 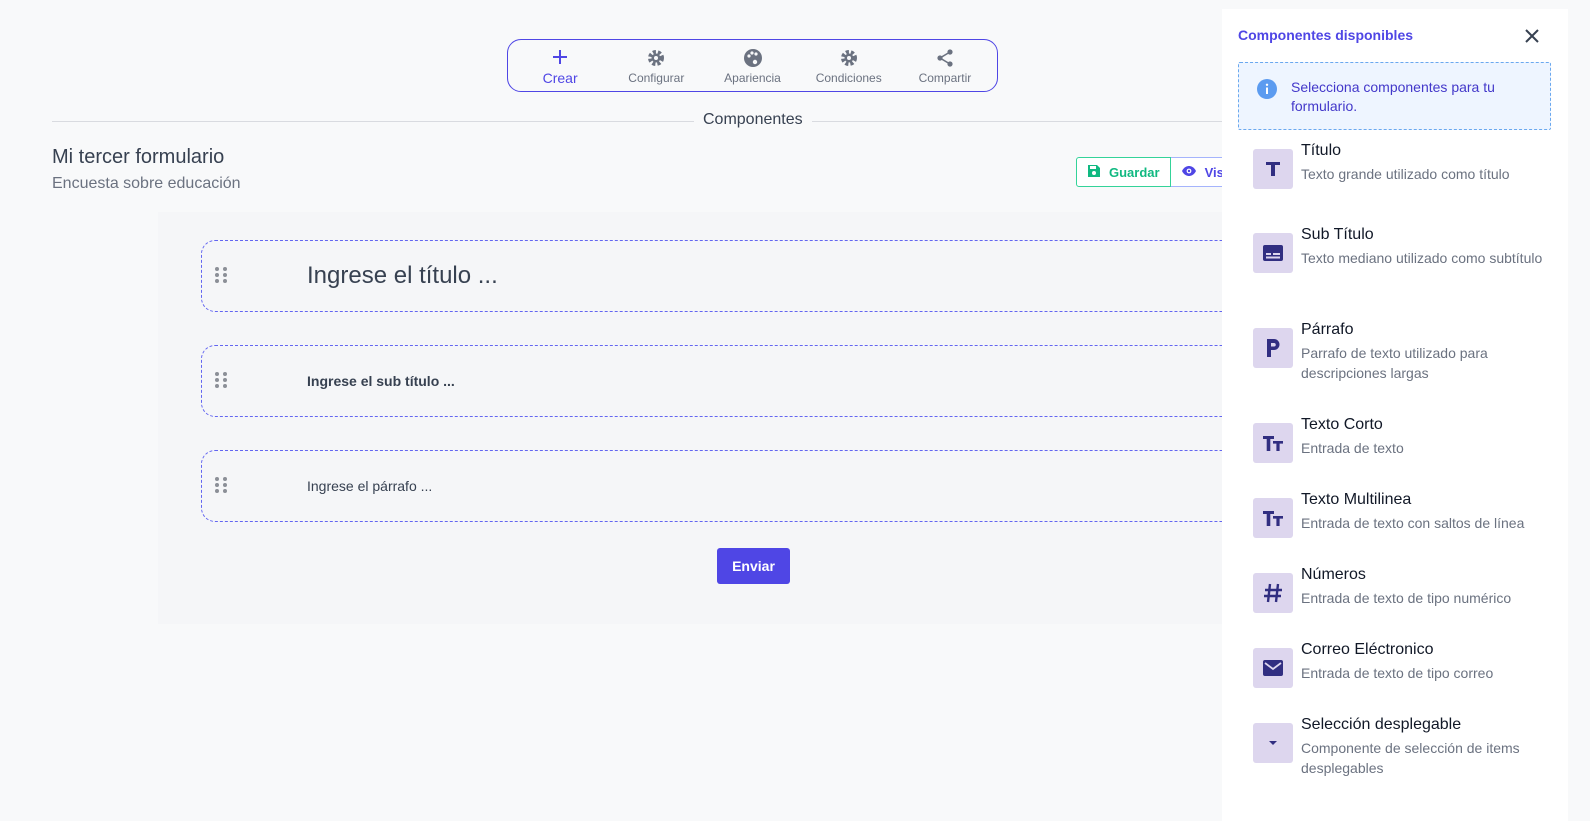 What do you see at coordinates (1273, 593) in the screenshot?
I see `hash-icon` at bounding box center [1273, 593].